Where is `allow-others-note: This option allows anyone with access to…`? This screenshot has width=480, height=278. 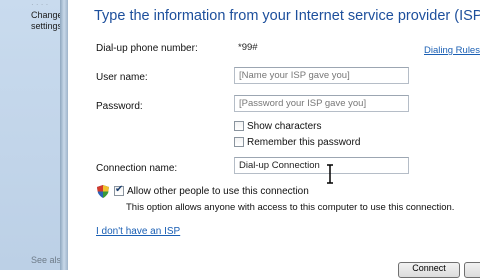 allow-others-note: This option allows anyone with access to… is located at coordinates (290, 207).